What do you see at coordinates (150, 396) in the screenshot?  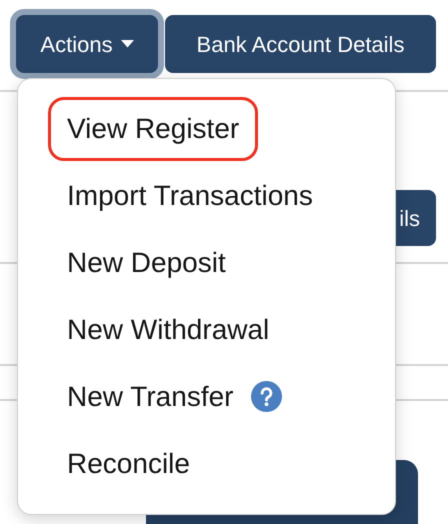 I see `menu-item: New Transfer` at bounding box center [150, 396].